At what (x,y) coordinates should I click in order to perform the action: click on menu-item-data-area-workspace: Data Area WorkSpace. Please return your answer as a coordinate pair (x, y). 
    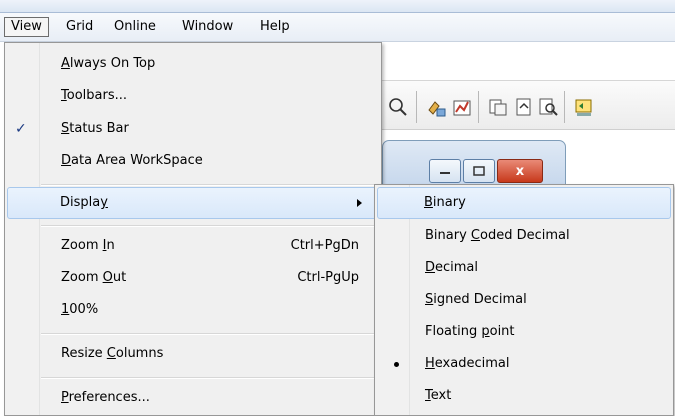
    Looking at the image, I should click on (193, 161).